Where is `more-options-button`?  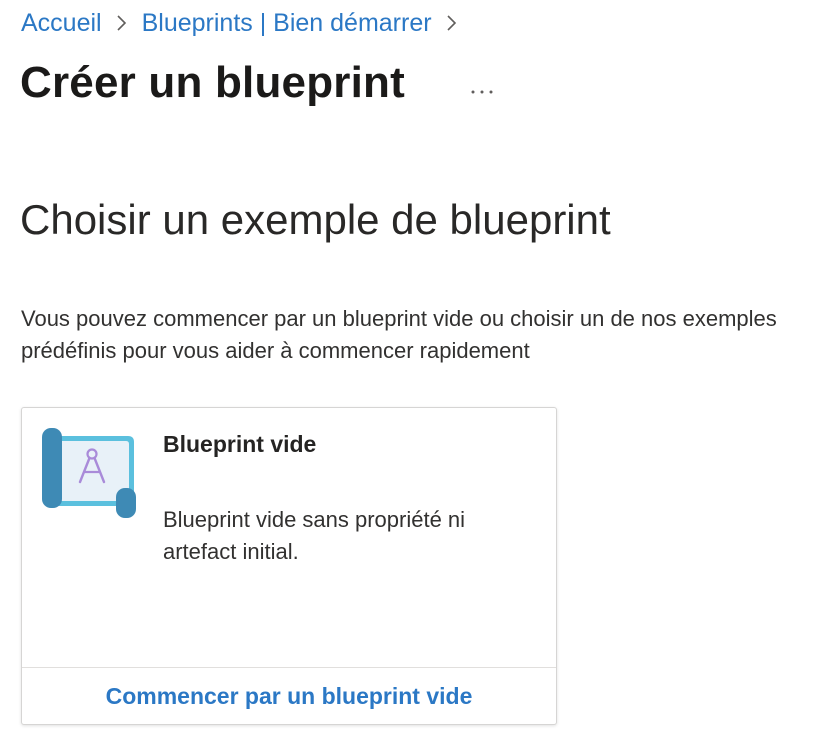 more-options-button is located at coordinates (482, 90).